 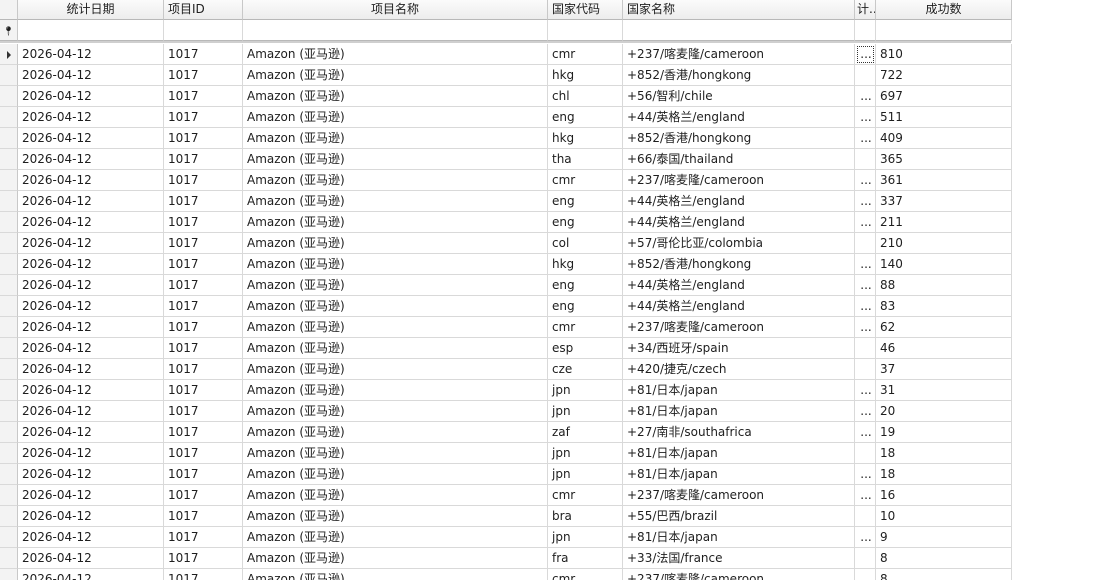 What do you see at coordinates (944, 390) in the screenshot?
I see `cell-success-count: 31` at bounding box center [944, 390].